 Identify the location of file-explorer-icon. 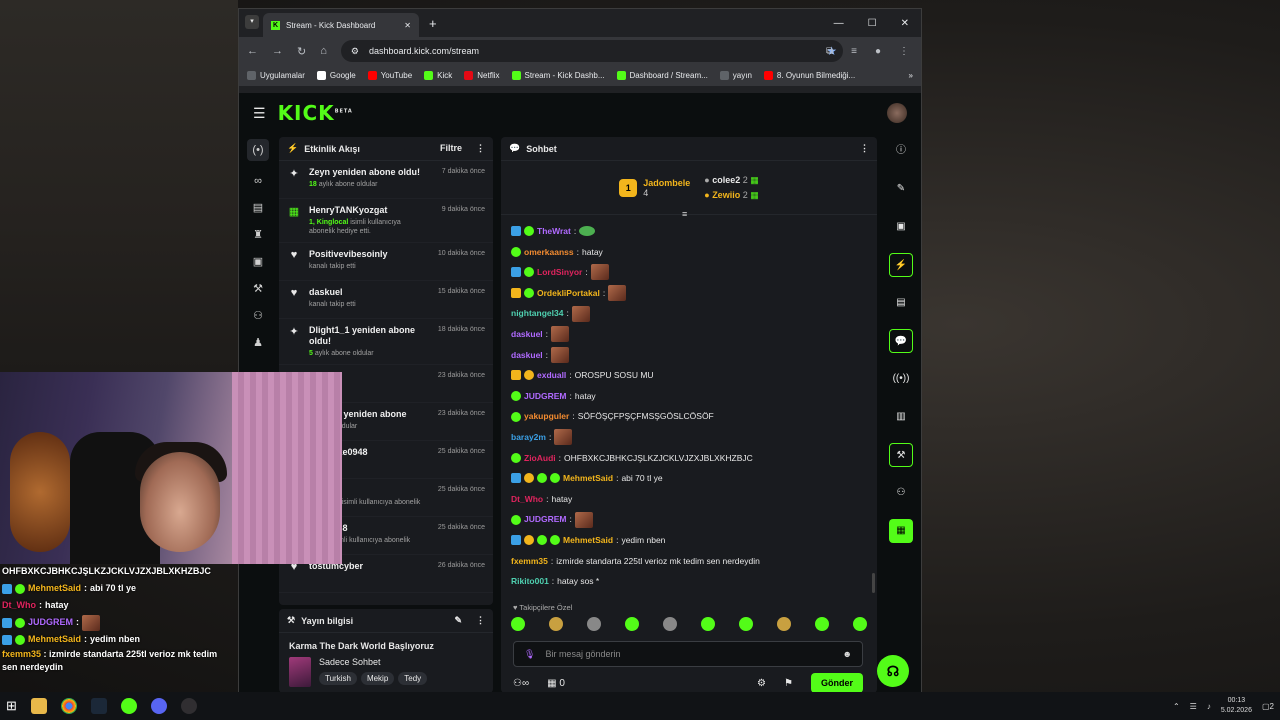
(38, 706).